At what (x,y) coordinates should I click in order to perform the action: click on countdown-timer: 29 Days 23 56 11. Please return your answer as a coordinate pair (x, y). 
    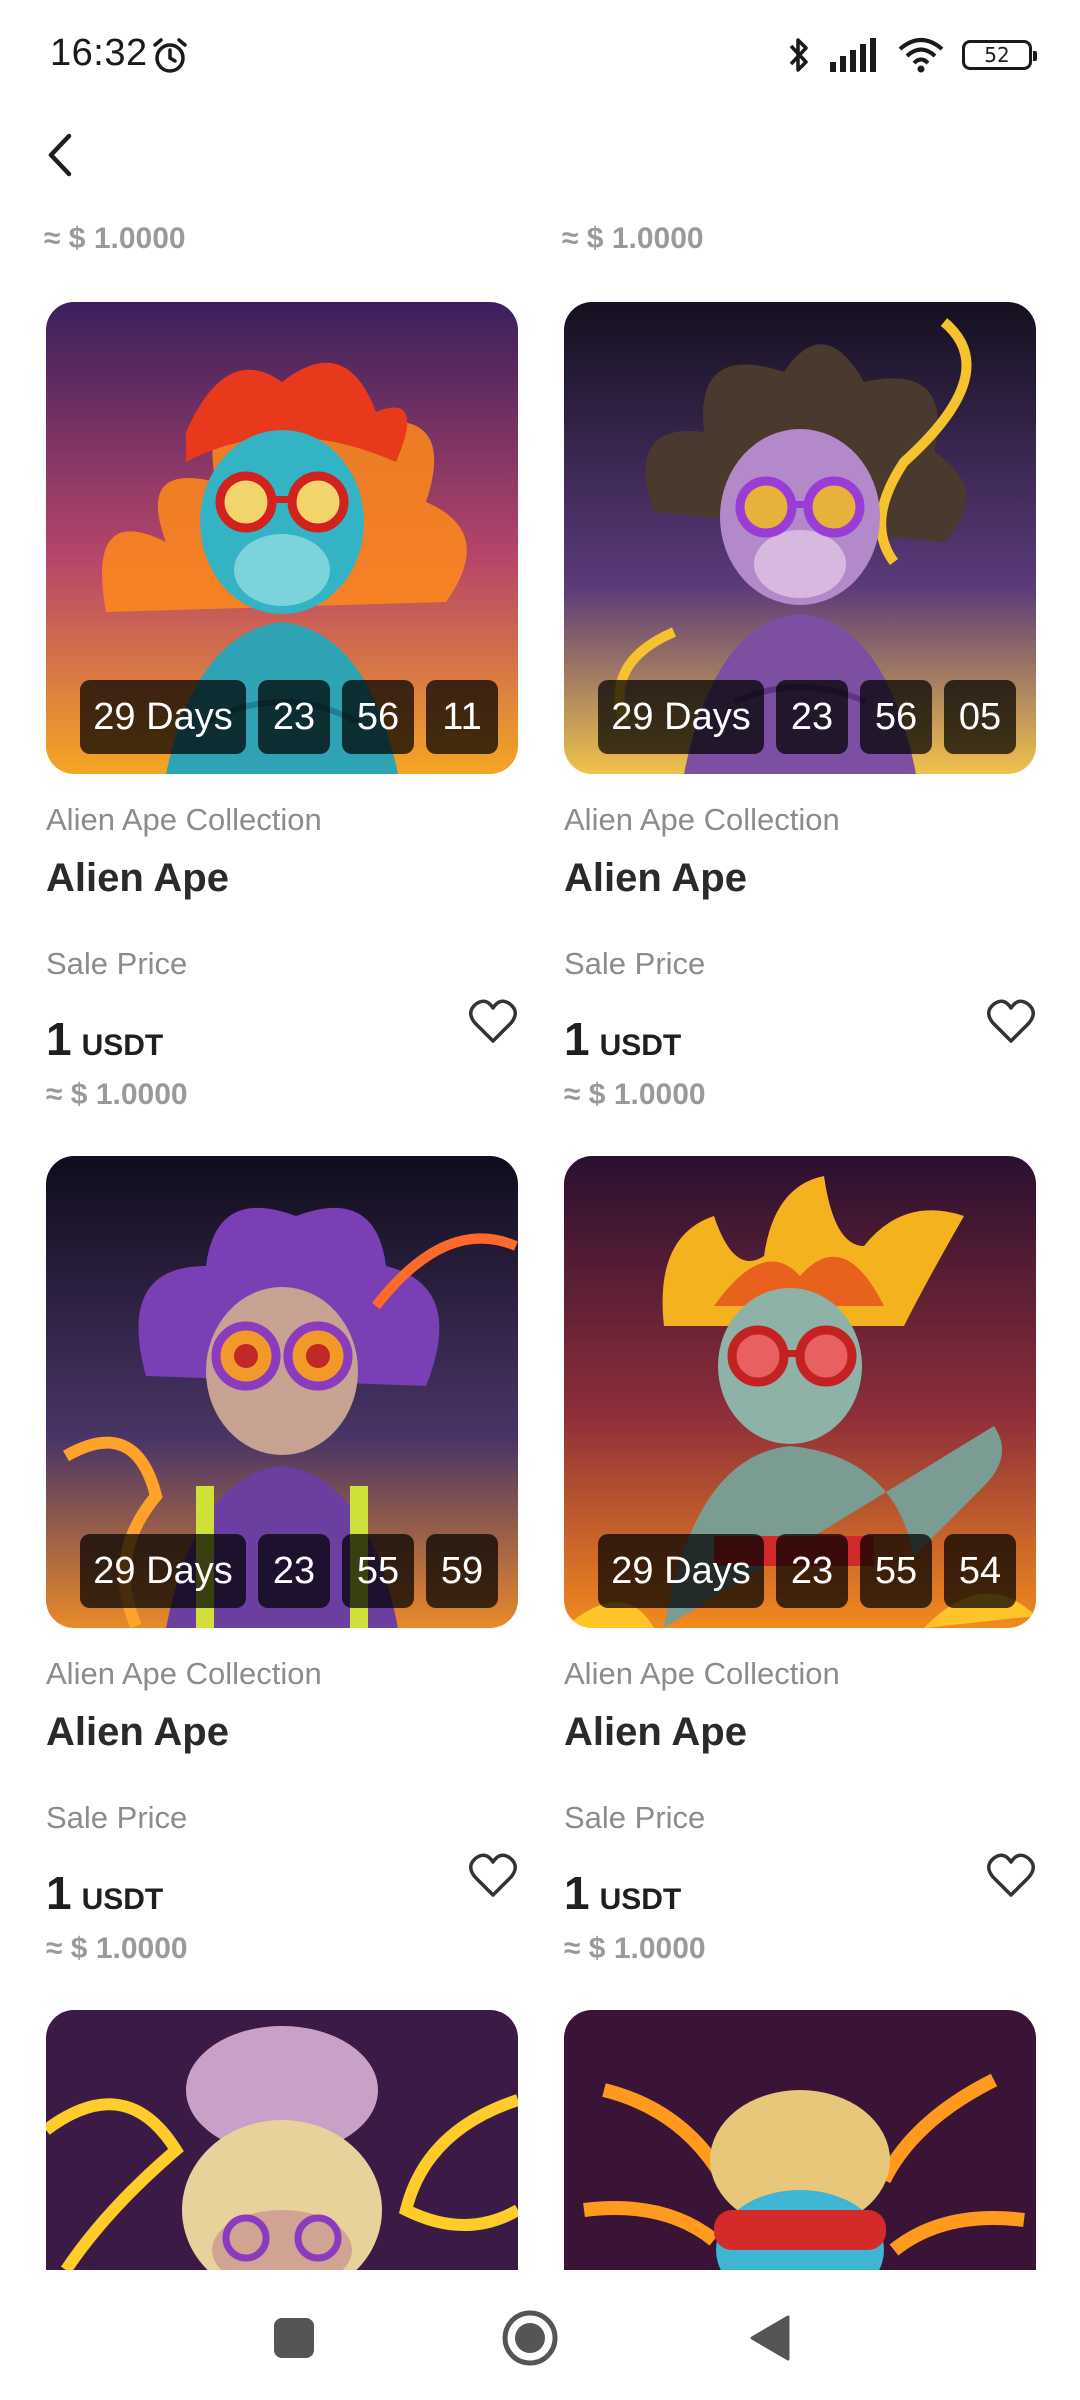
    Looking at the image, I should click on (289, 717).